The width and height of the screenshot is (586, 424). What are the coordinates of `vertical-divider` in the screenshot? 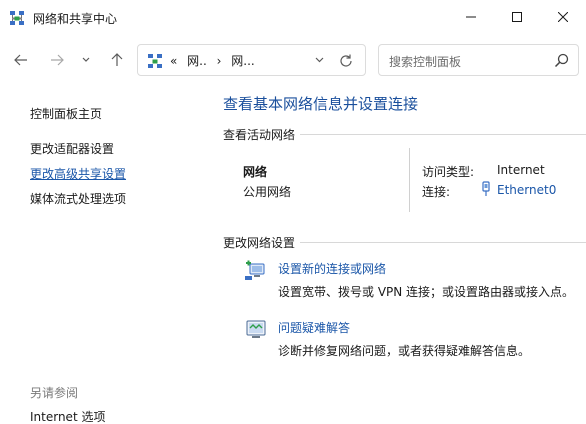 It's located at (409, 180).